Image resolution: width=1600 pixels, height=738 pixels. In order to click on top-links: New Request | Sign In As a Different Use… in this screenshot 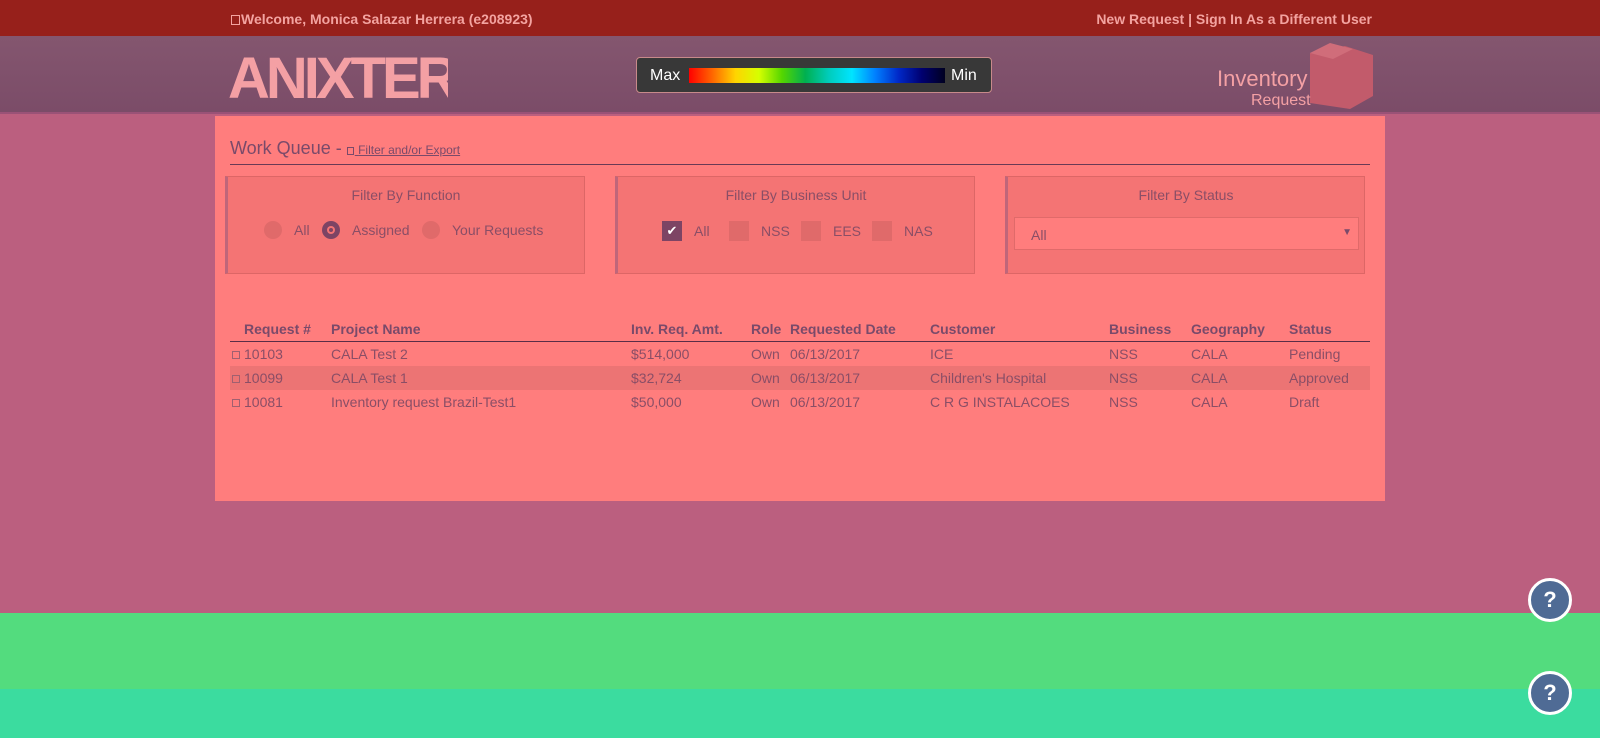, I will do `click(1234, 19)`.